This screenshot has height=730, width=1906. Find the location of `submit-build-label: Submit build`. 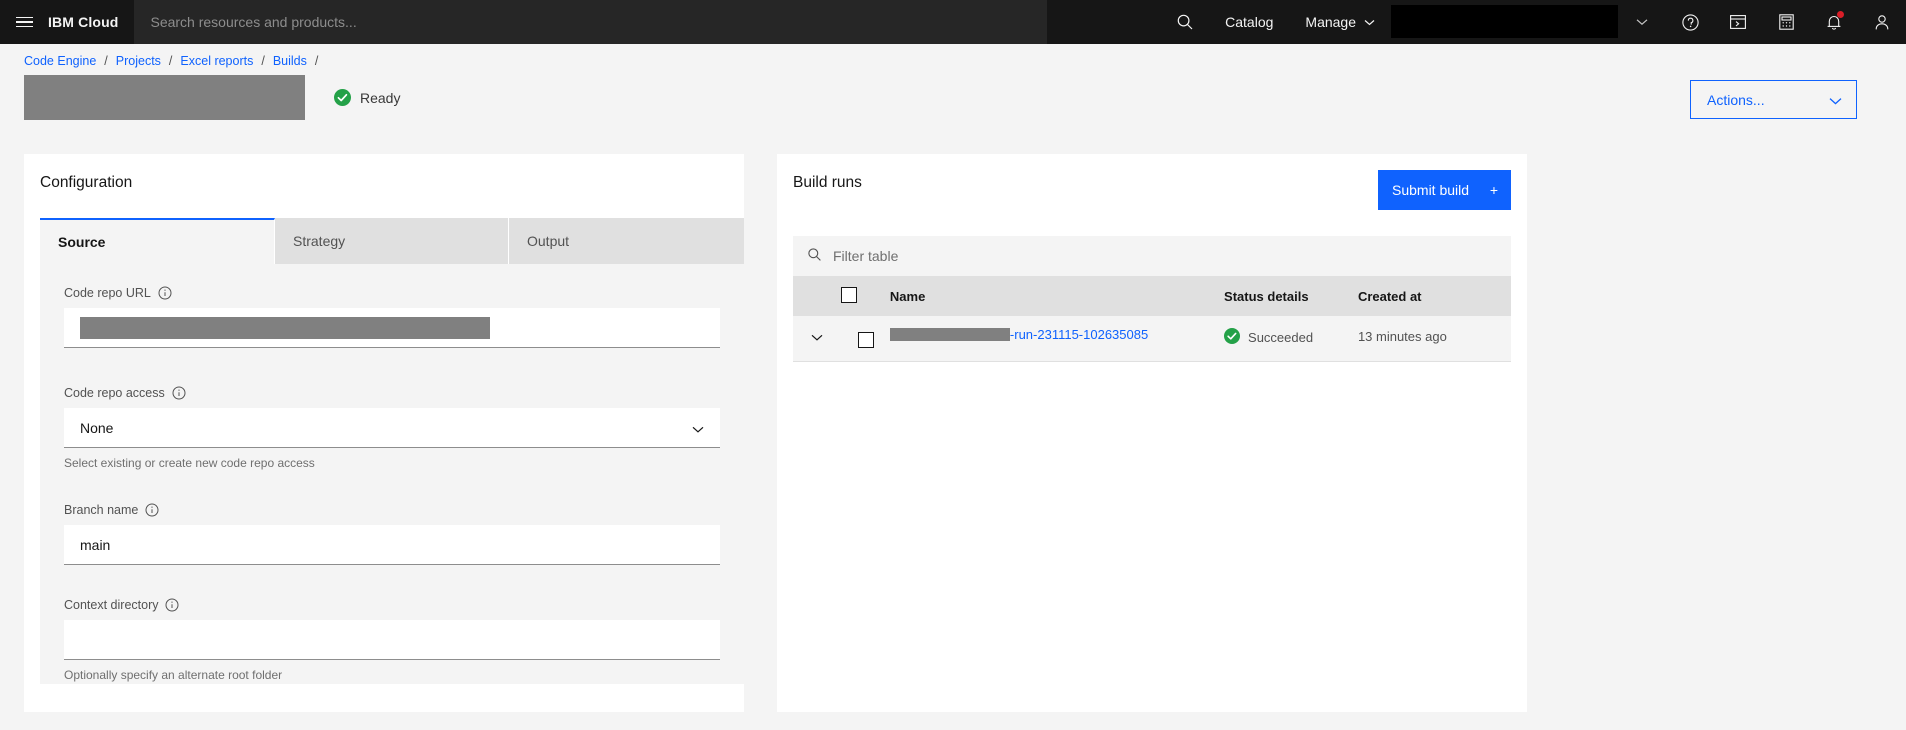

submit-build-label: Submit build is located at coordinates (1431, 190).